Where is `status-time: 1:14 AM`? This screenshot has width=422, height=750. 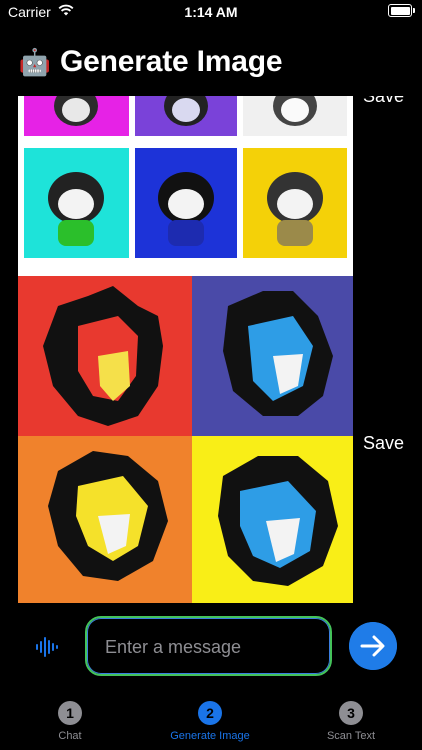
status-time: 1:14 AM is located at coordinates (211, 12).